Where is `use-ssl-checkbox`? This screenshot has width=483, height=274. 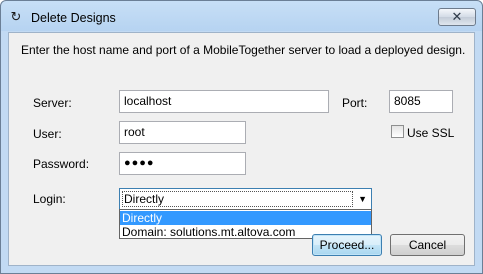 use-ssl-checkbox is located at coordinates (397, 131).